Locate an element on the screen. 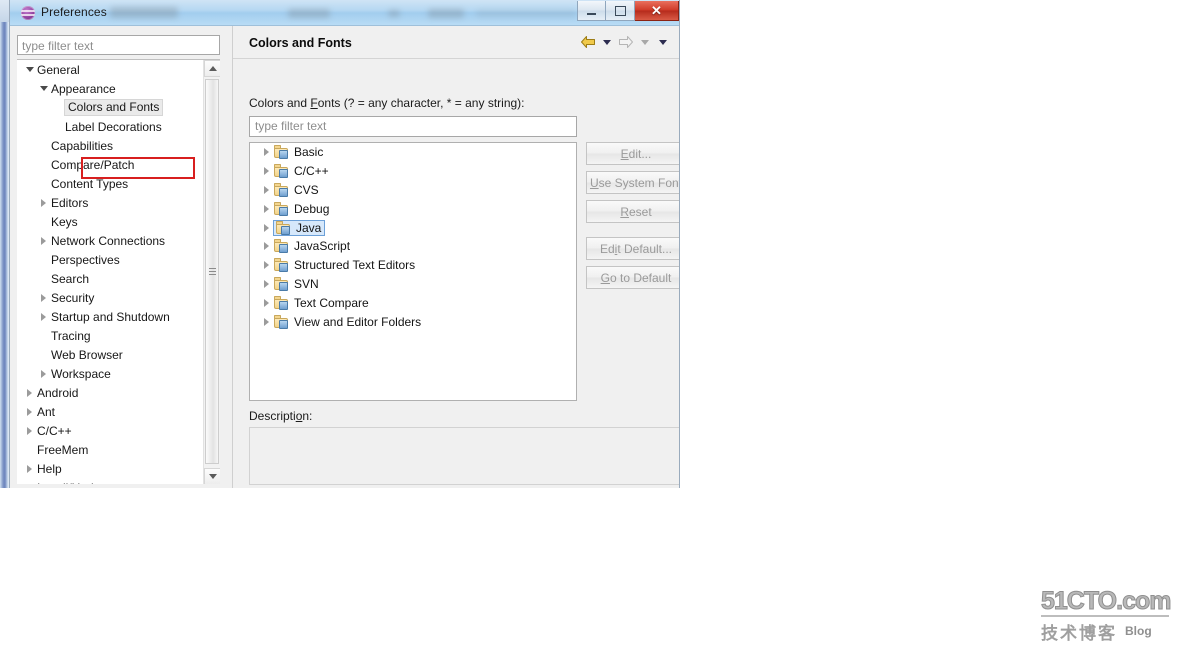 This screenshot has width=1184, height=655. tree-item-label: Appearance is located at coordinates (83, 88).